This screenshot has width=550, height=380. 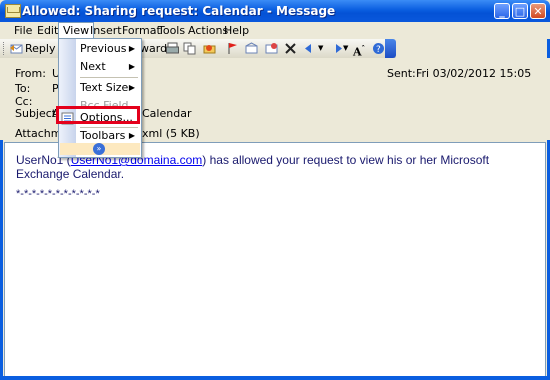 I want to click on menu-expand-bar: », so click(x=100, y=149).